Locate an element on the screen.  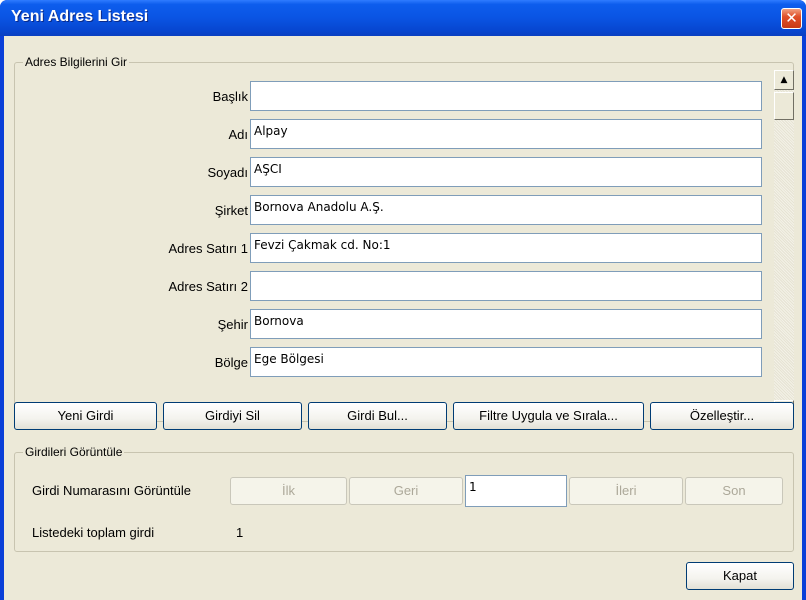
field-label-region: Bölge is located at coordinates (231, 362).